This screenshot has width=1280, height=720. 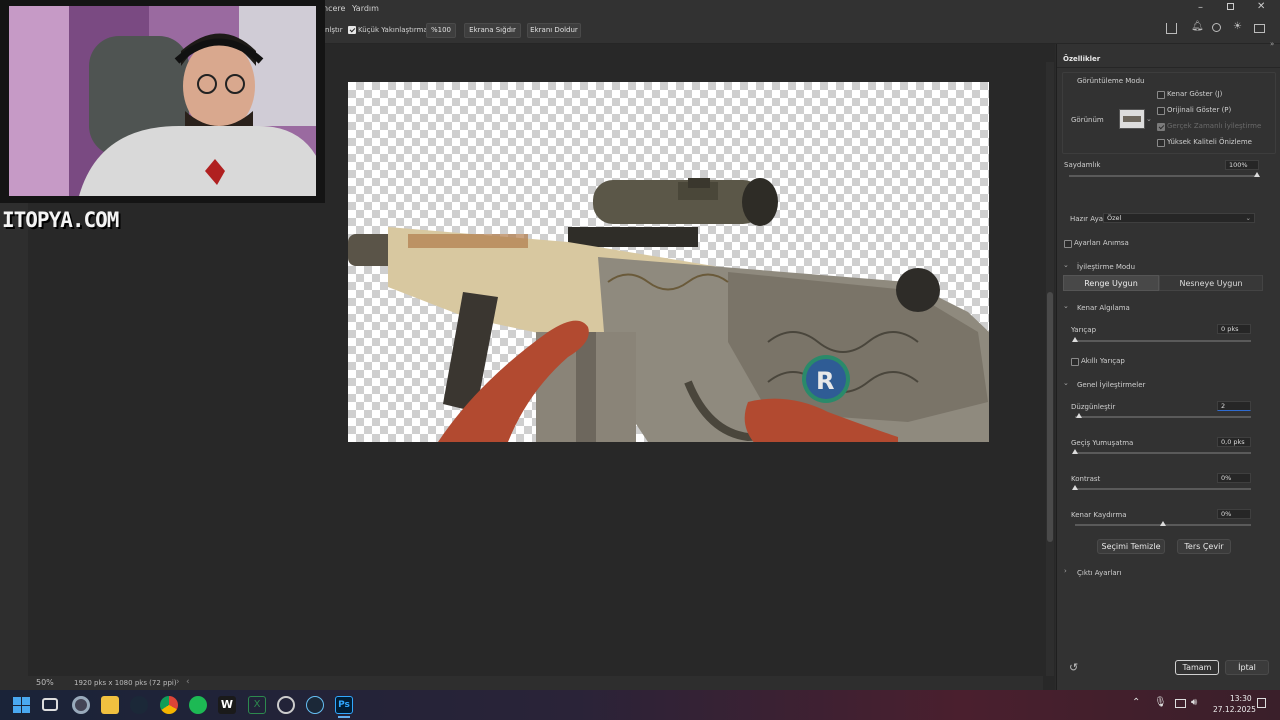 I want to click on chevron-left-icon: ‹, so click(x=188, y=682).